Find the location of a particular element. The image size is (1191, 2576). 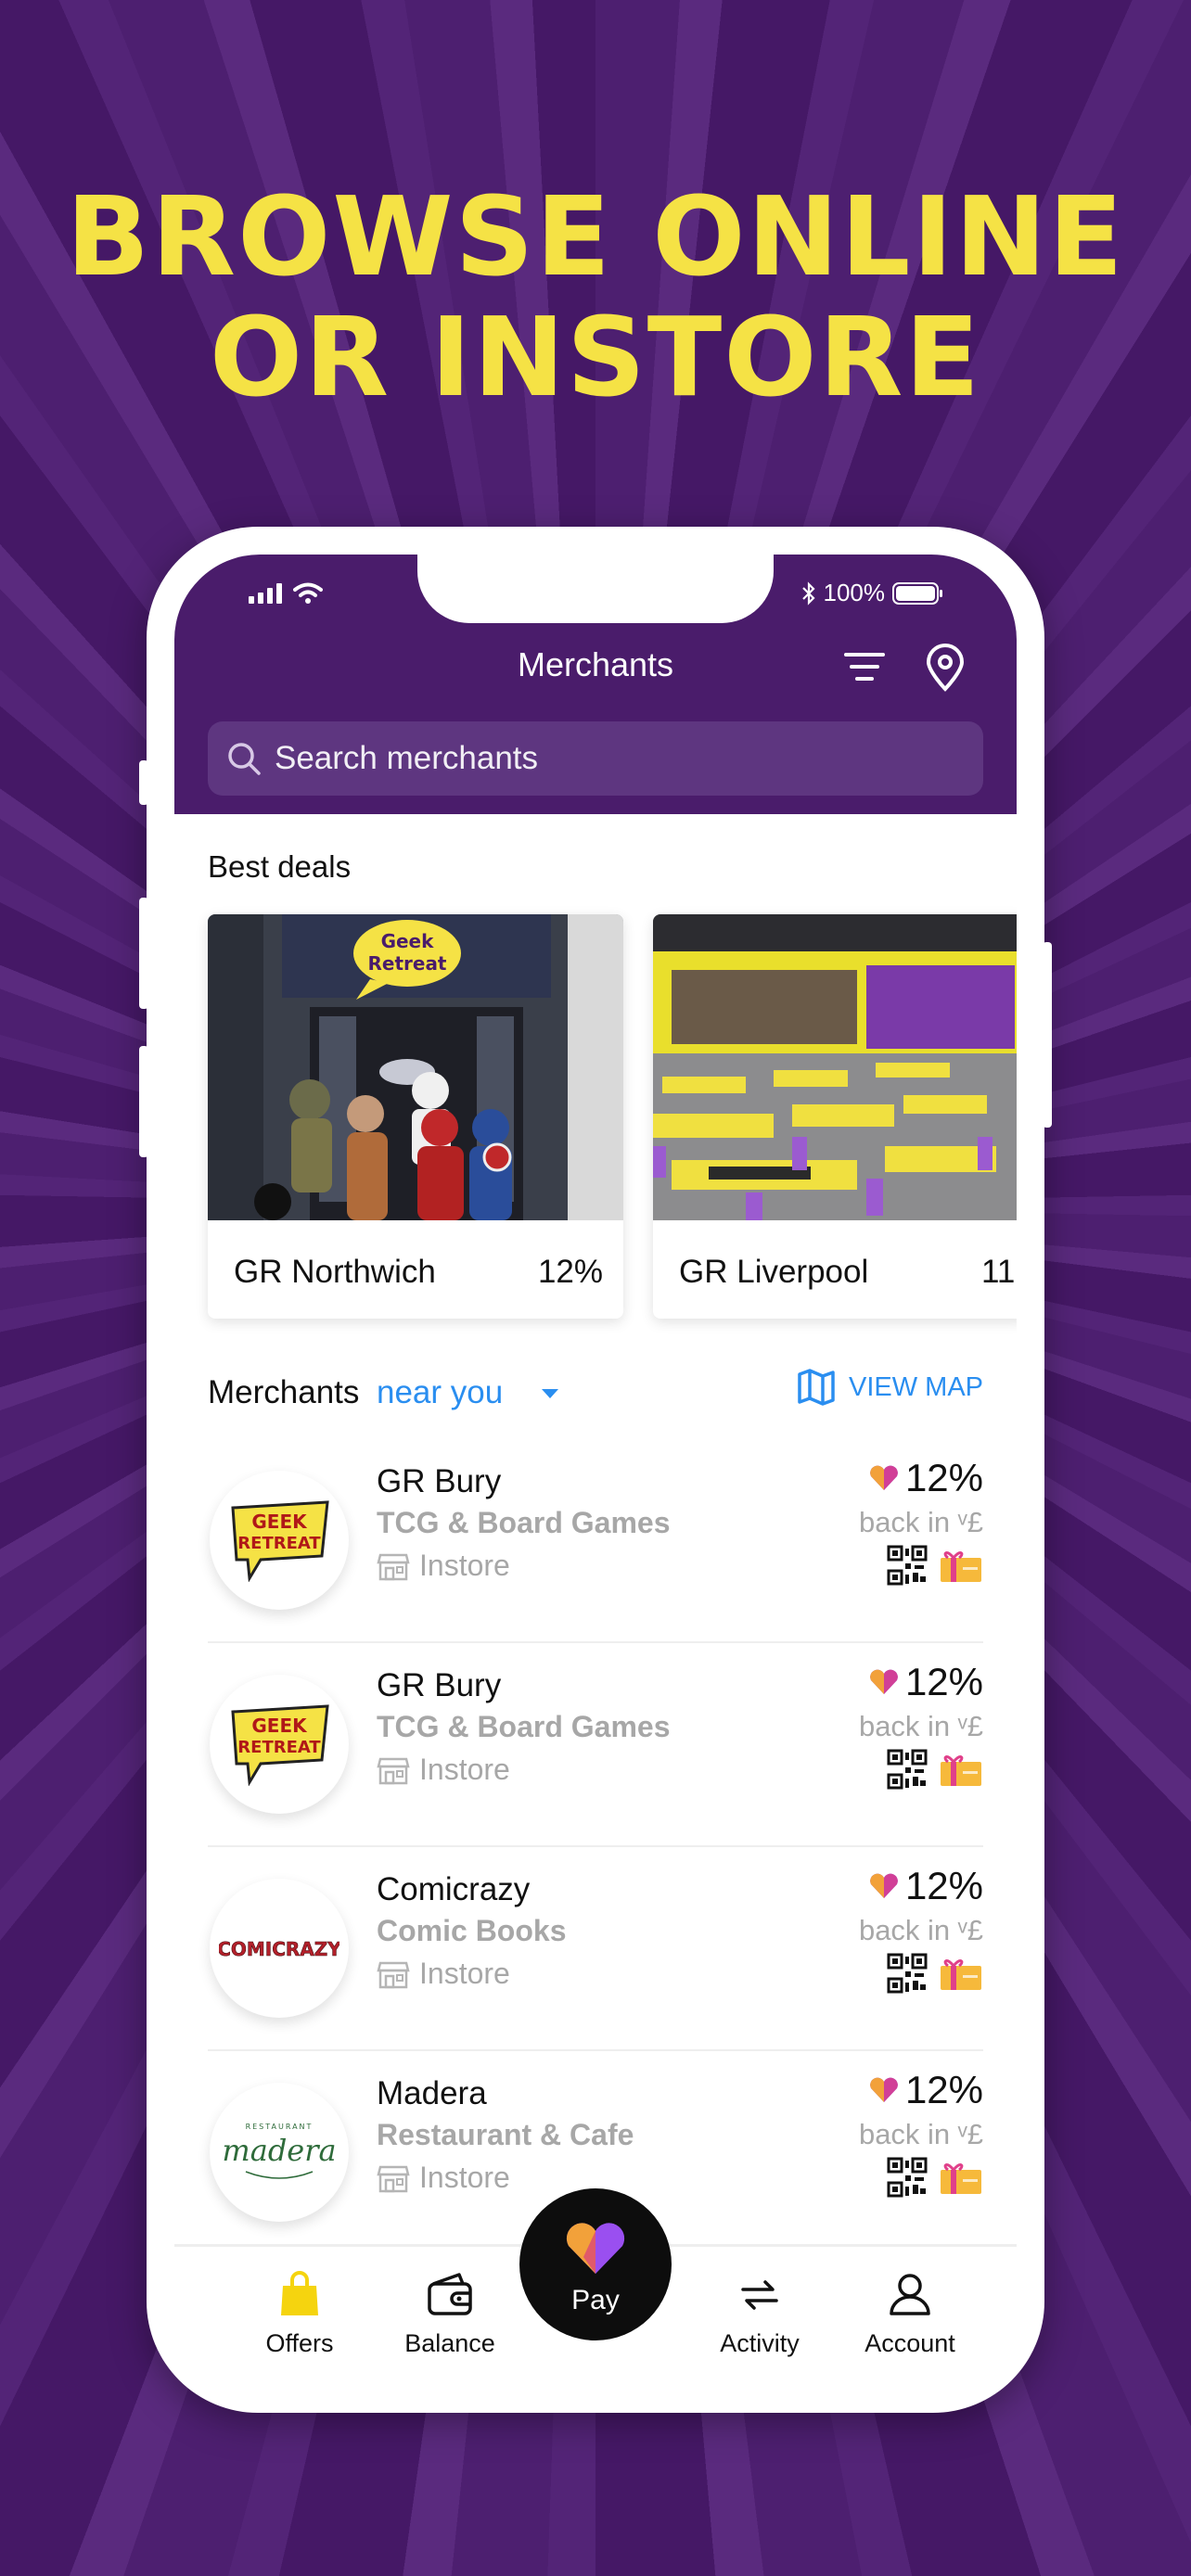

deal-card-gr-liverpool: GR Liverpool 11 is located at coordinates (835, 1116).